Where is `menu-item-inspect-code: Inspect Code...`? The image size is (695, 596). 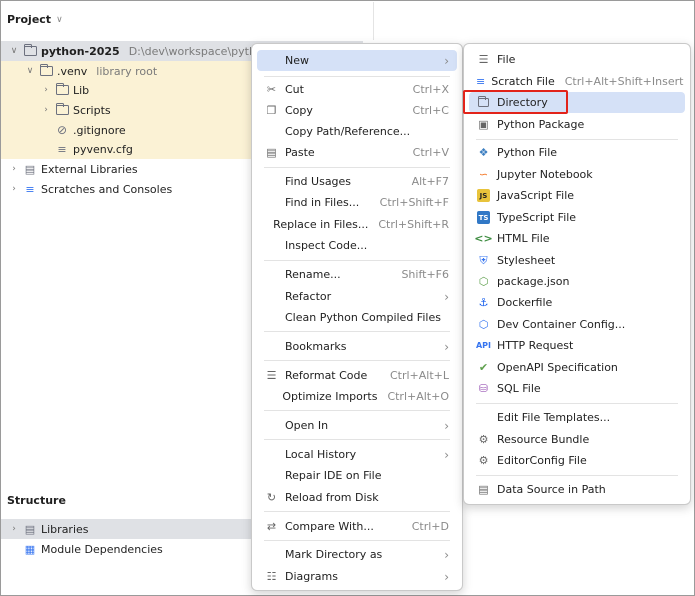
menu-item-inspect-code: Inspect Code... is located at coordinates (357, 245).